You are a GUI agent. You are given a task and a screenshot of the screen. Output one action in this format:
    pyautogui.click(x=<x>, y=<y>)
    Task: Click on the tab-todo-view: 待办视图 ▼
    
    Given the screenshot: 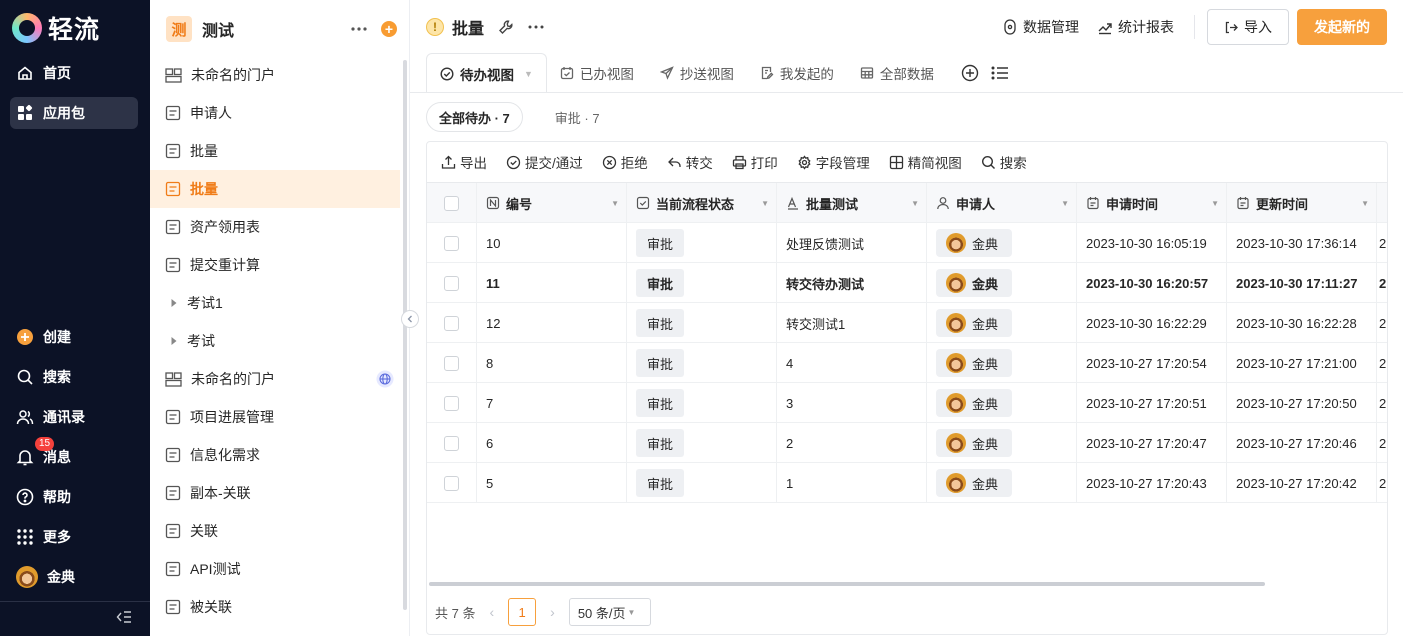 What is the action you would take?
    pyautogui.click(x=486, y=73)
    